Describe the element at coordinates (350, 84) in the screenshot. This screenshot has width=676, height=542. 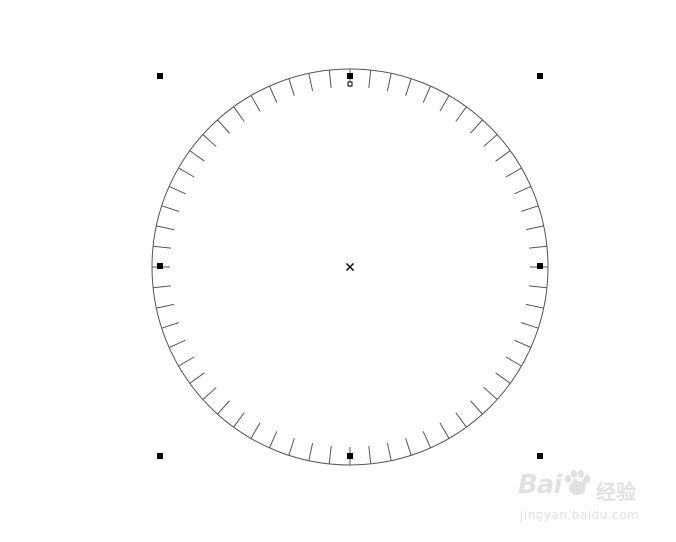
I see `node-marker` at that location.